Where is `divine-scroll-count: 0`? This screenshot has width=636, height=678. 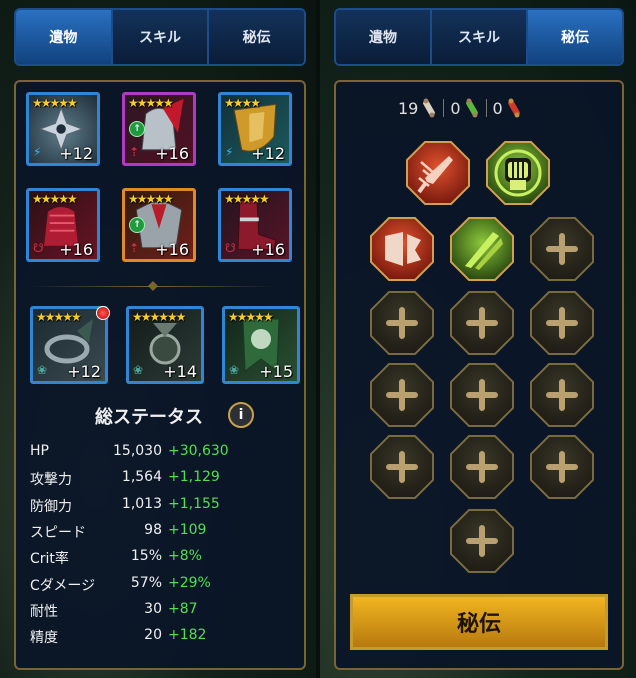
divine-scroll-count: 0 is located at coordinates (497, 108).